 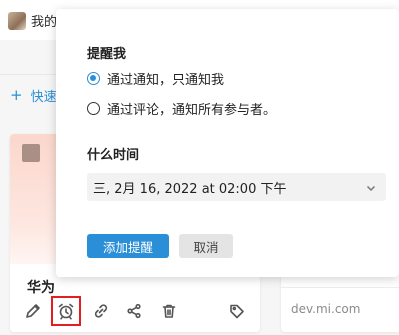 I want to click on datetime-select: 三, 2月 16, 2022 at 02:00 下午, so click(x=236, y=187).